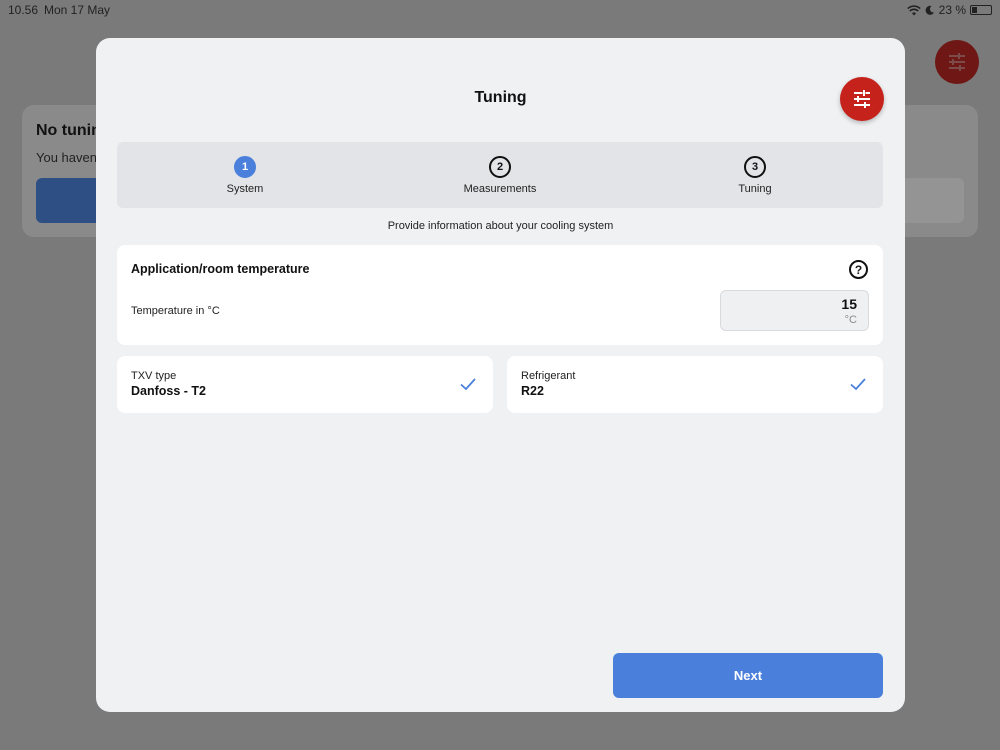 The image size is (1000, 750). I want to click on step-label: System, so click(245, 189).